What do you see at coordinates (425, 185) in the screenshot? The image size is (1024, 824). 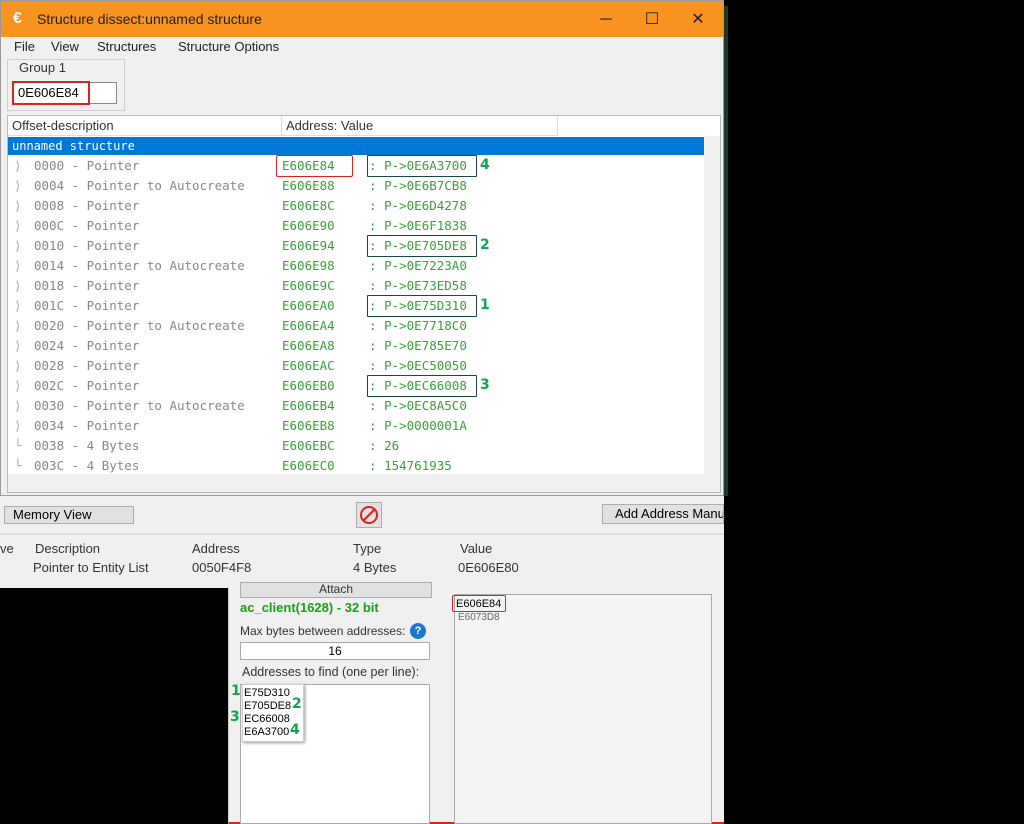 I see `value-text: P->0E6B7CB8` at bounding box center [425, 185].